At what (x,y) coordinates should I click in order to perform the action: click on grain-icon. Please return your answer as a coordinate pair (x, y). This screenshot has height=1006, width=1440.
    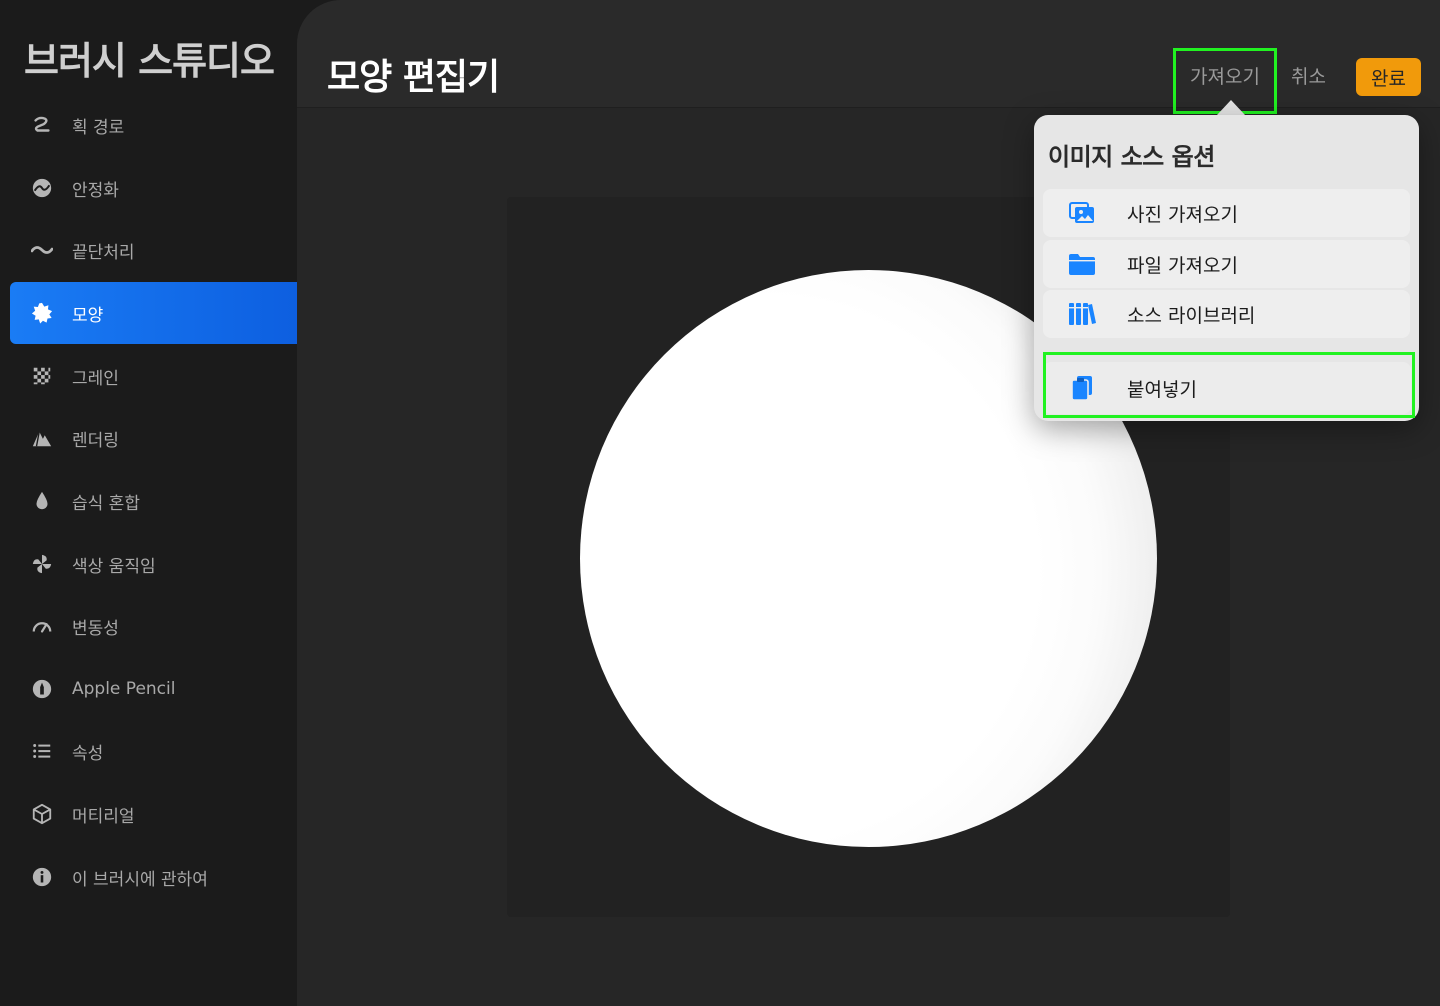
    Looking at the image, I should click on (42, 376).